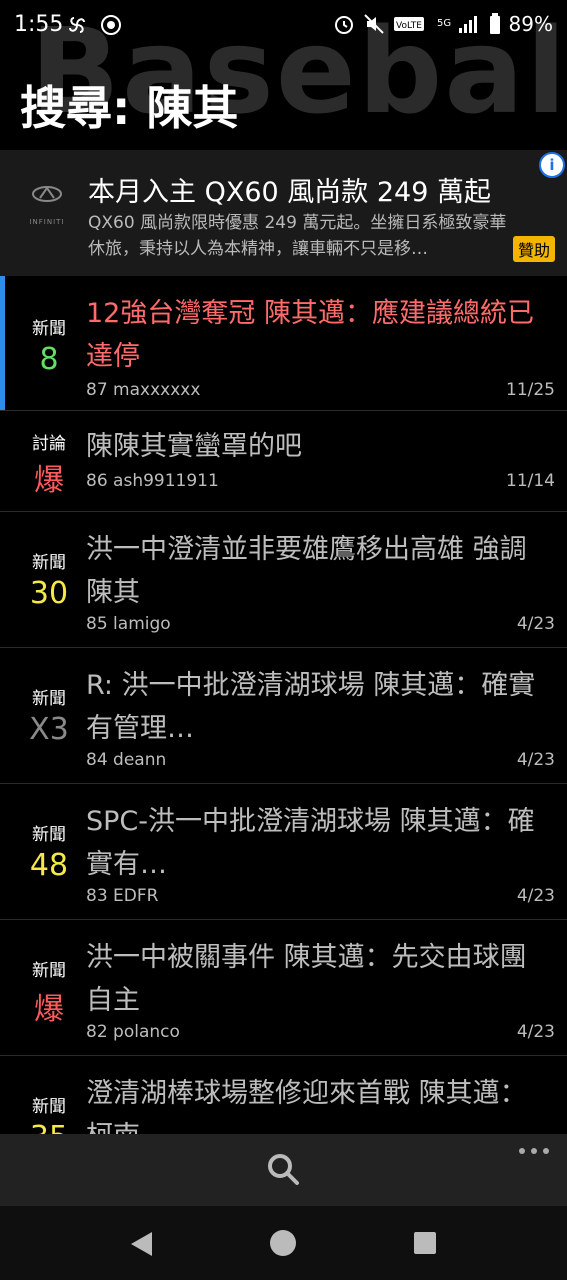 The width and height of the screenshot is (567, 1280). I want to click on post-number: 84, so click(97, 760).